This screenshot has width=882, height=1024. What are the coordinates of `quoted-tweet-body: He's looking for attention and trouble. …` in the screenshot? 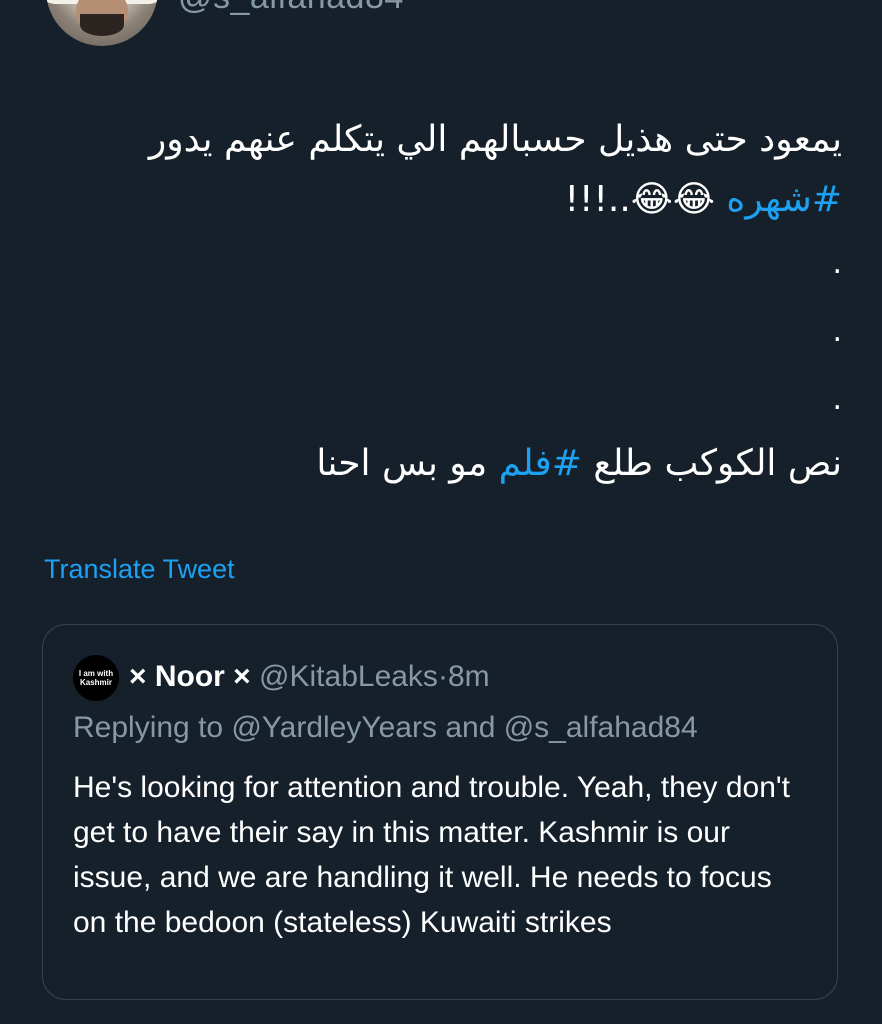 It's located at (431, 855).